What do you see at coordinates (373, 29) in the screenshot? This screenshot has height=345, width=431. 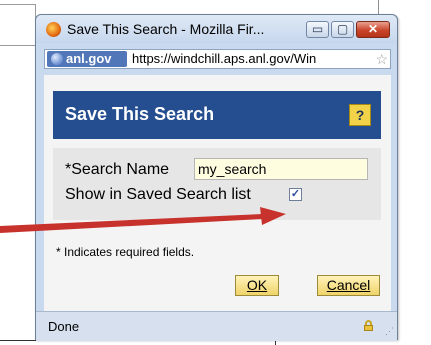 I see `close-button: ✕` at bounding box center [373, 29].